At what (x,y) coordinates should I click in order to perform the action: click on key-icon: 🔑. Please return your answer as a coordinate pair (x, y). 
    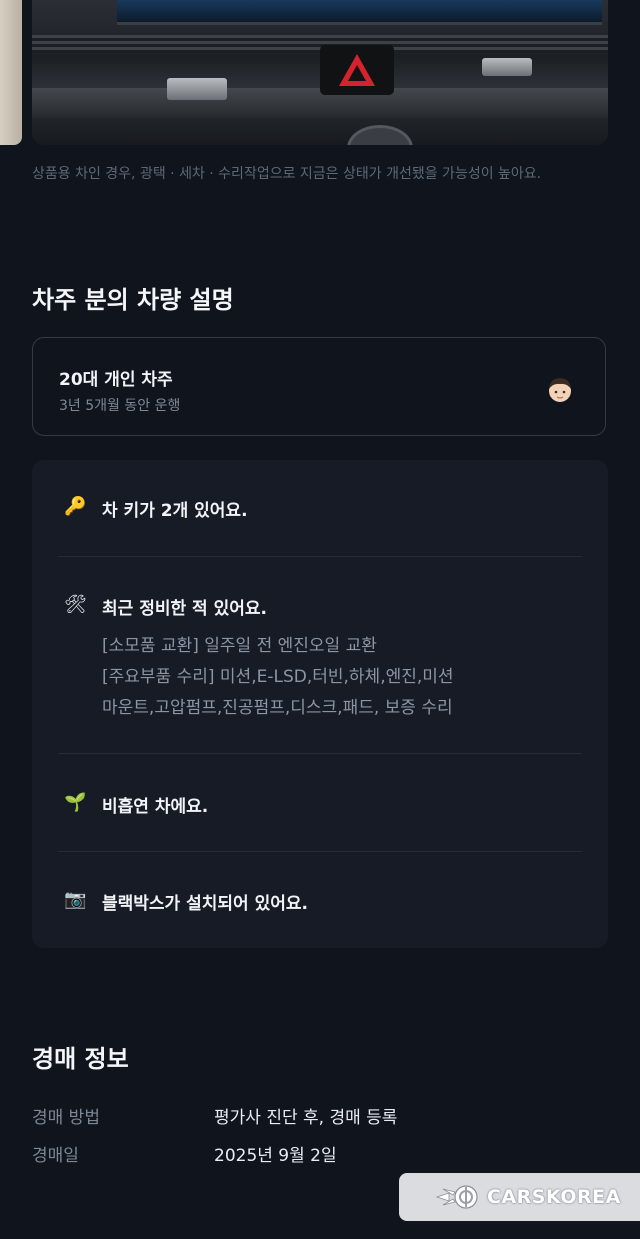
    Looking at the image, I should click on (75, 506).